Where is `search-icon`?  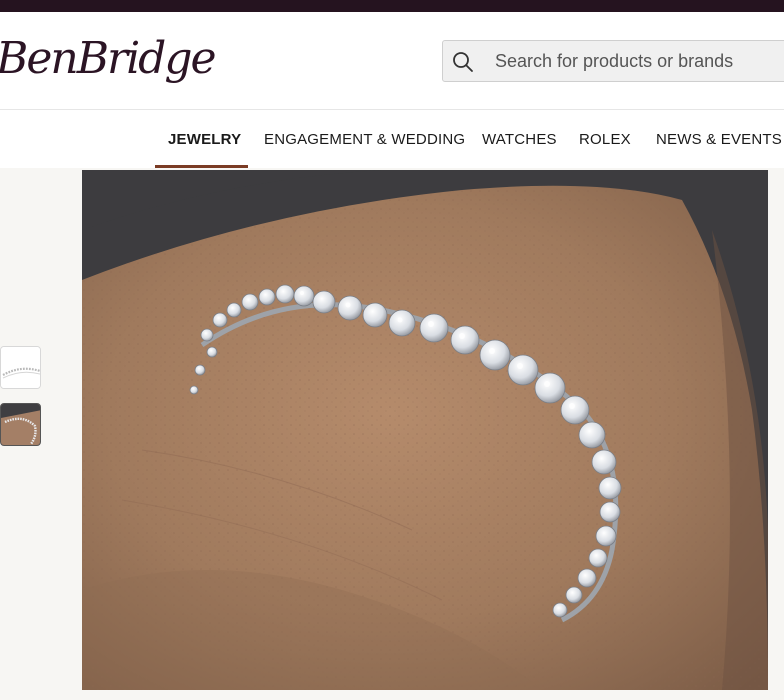
search-icon is located at coordinates (463, 62).